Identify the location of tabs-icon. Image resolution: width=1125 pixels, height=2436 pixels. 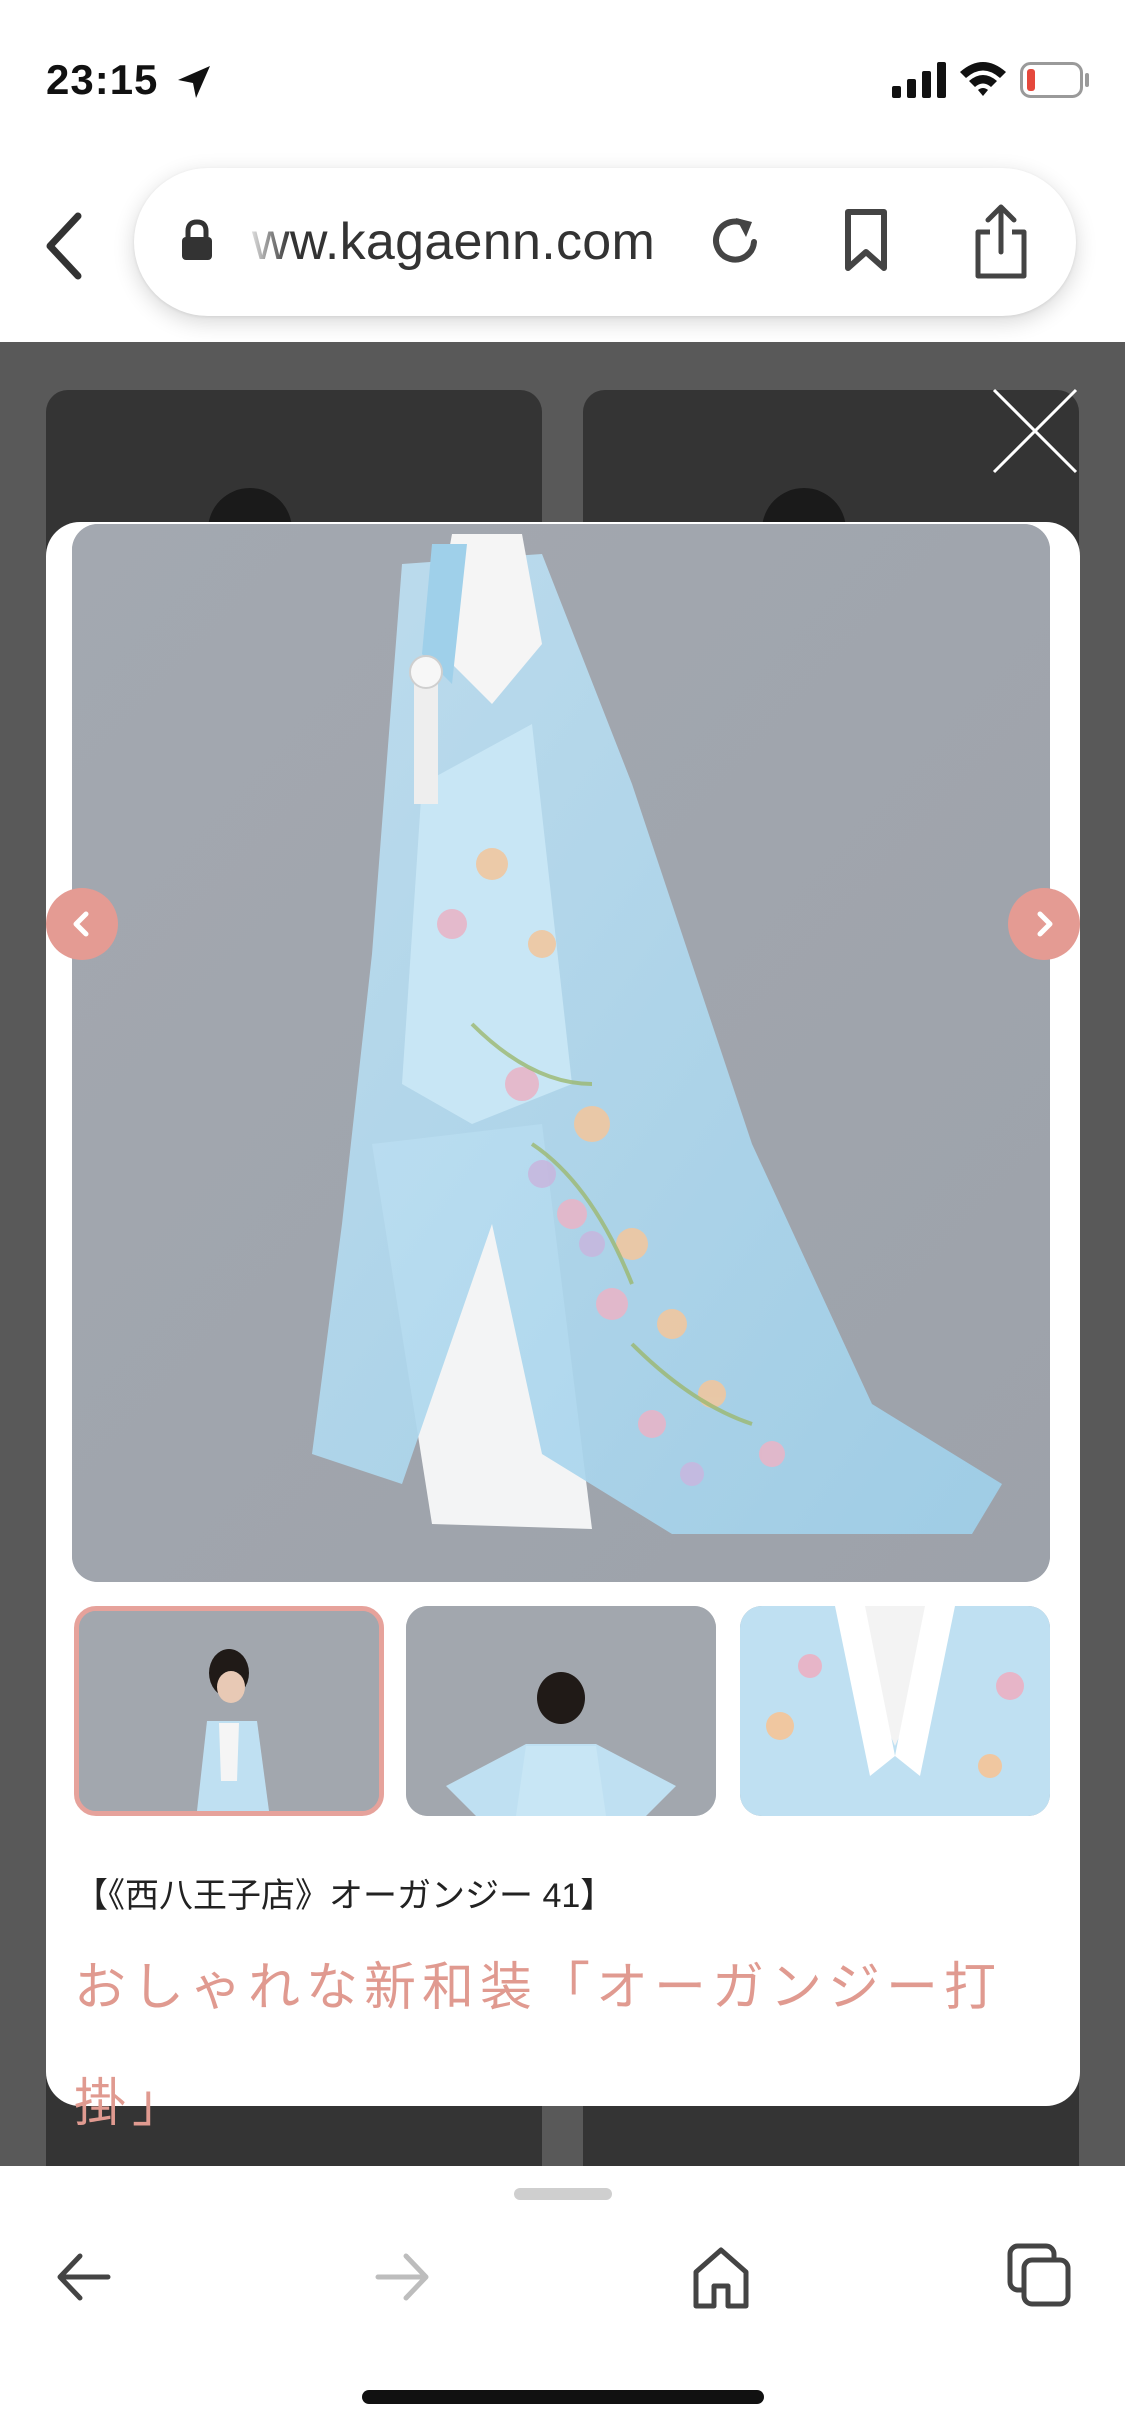
(1039, 2277).